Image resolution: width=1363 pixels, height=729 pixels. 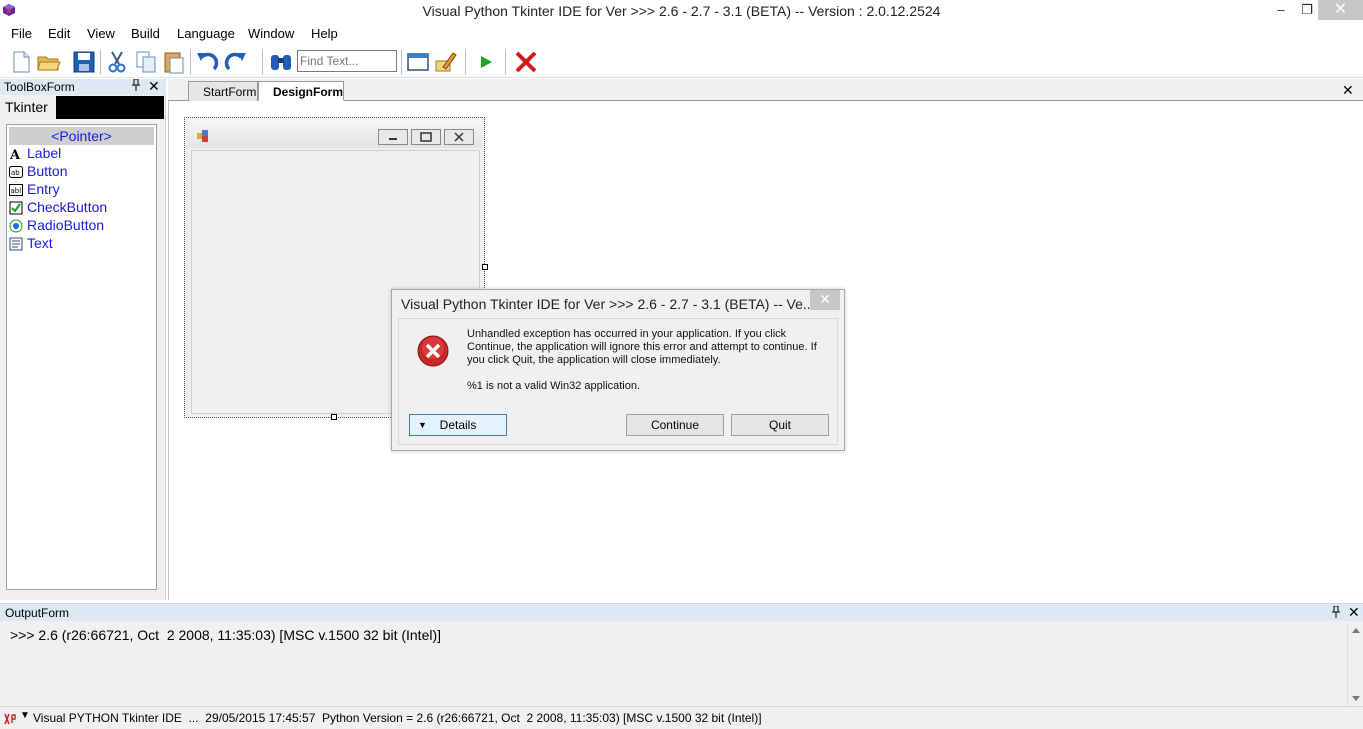 What do you see at coordinates (526, 62) in the screenshot?
I see `stop-x-icon` at bounding box center [526, 62].